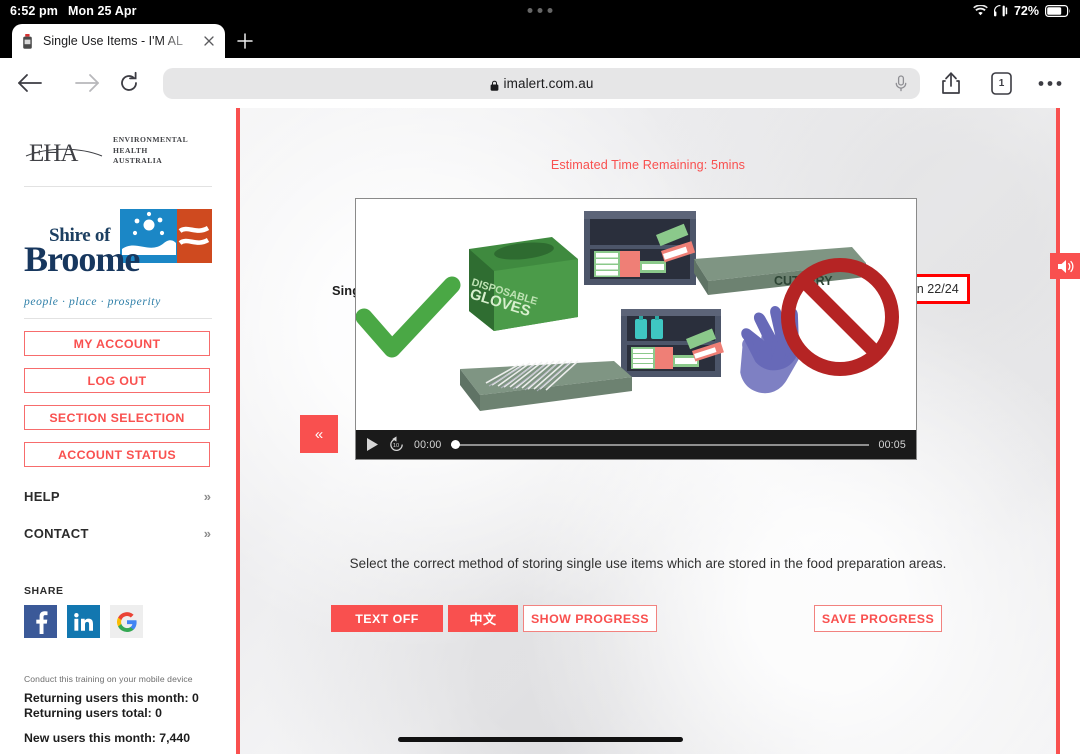 Image resolution: width=1080 pixels, height=754 pixels. Describe the element at coordinates (151, 139) in the screenshot. I see `eha-line-1: ENVIRONMENTAL` at that location.